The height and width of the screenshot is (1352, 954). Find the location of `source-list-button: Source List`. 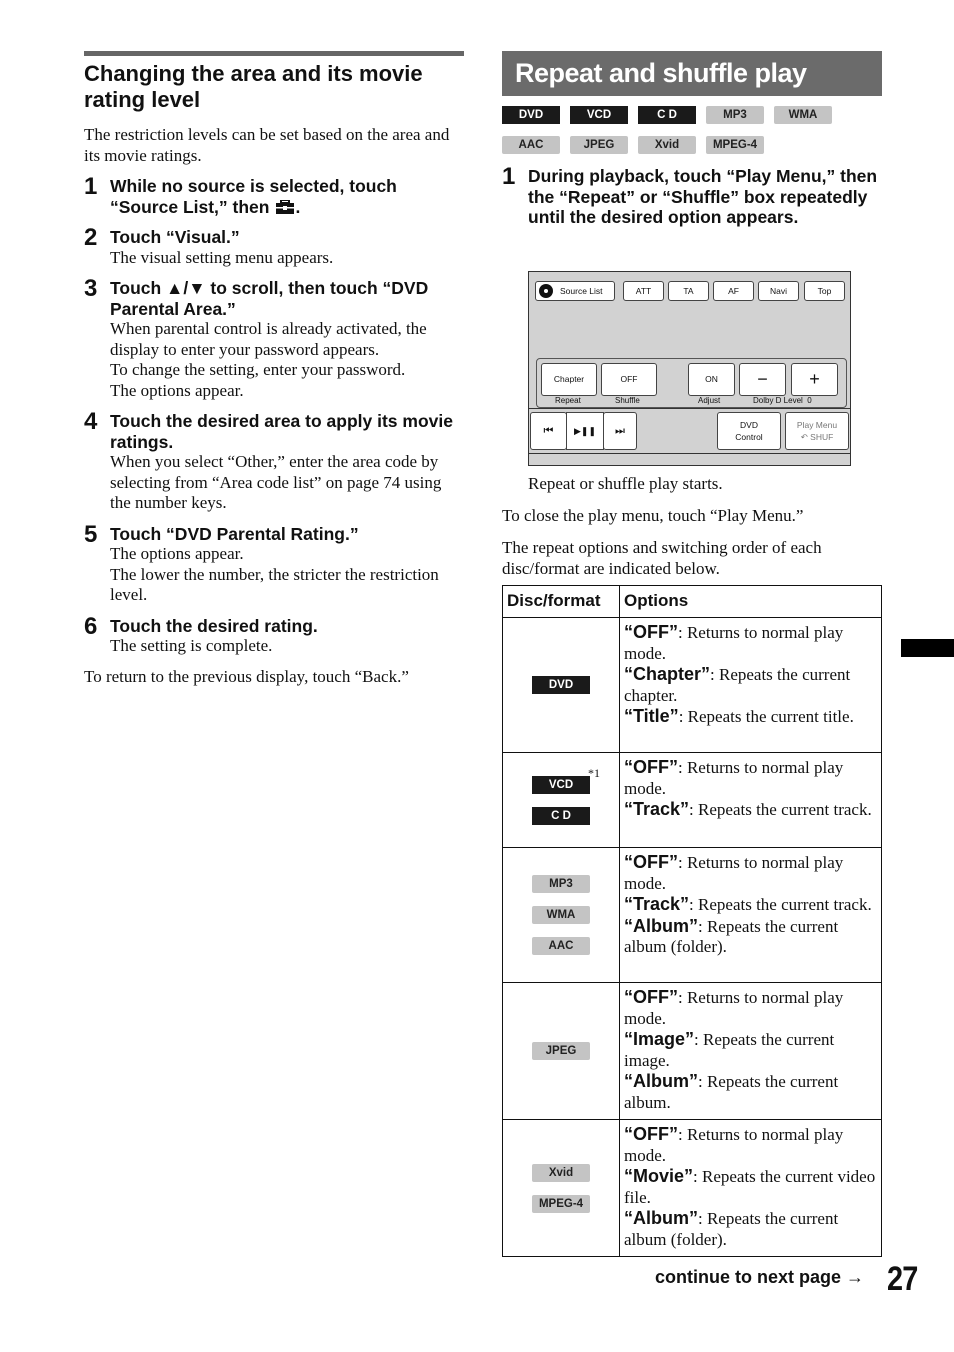

source-list-button: Source List is located at coordinates (575, 291).